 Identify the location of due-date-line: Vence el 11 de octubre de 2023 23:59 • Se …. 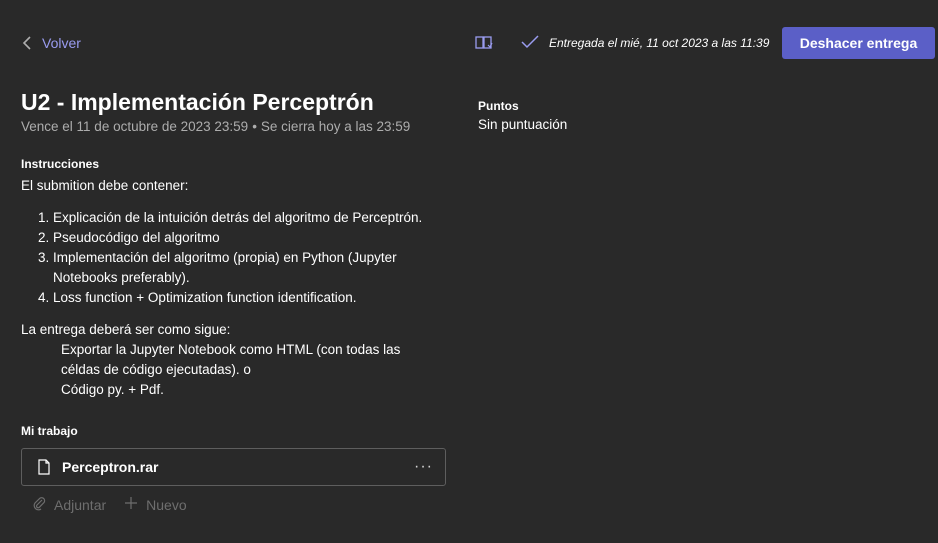
(215, 126).